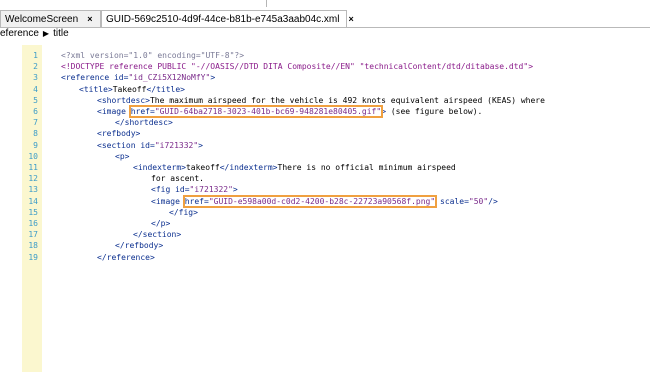  I want to click on xml-tag: </fig>, so click(183, 212).